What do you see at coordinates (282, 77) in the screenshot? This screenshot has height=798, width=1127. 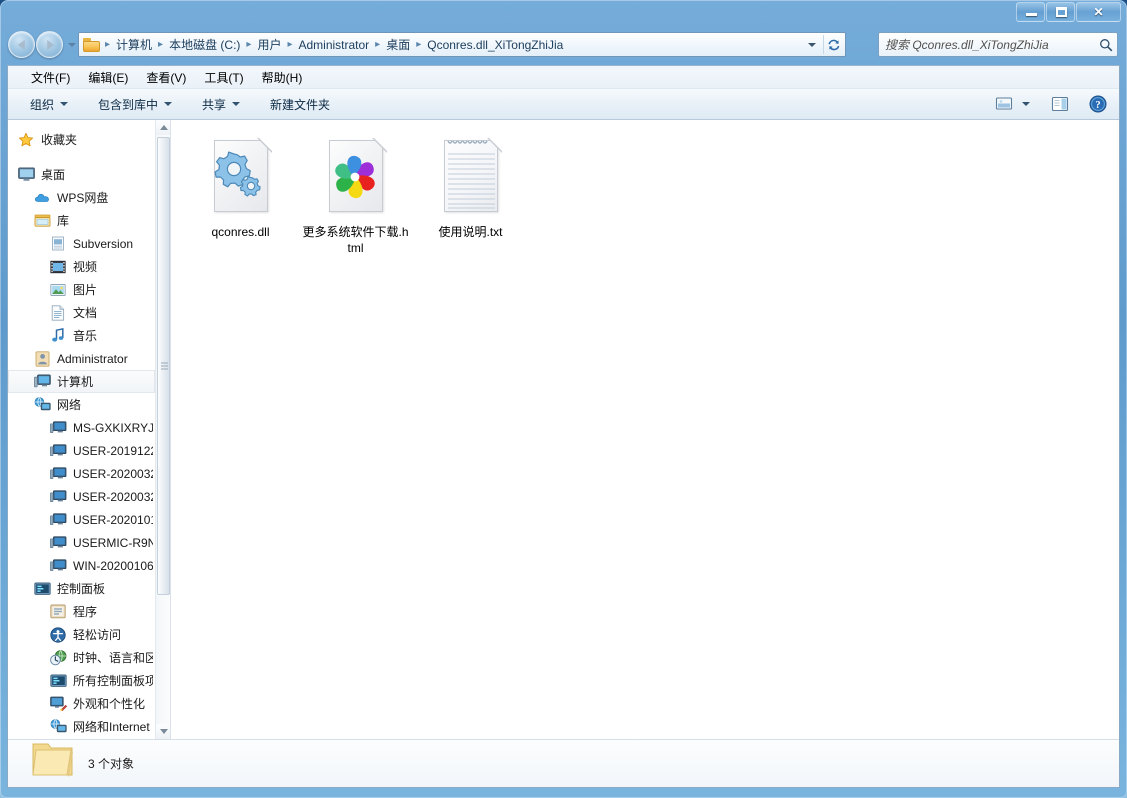 I see `menu-item-help: 帮助(H)` at bounding box center [282, 77].